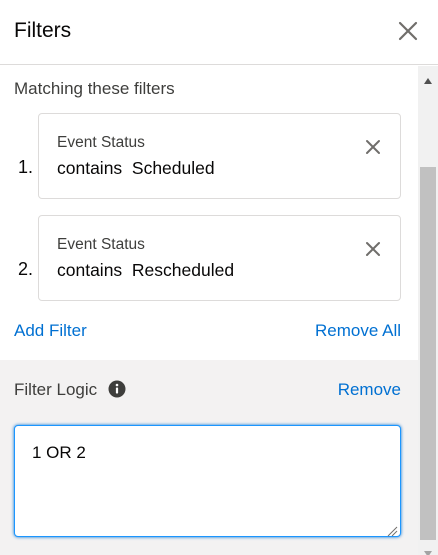 The image size is (438, 555). I want to click on matching-filters-label: Matching these filters, so click(94, 88).